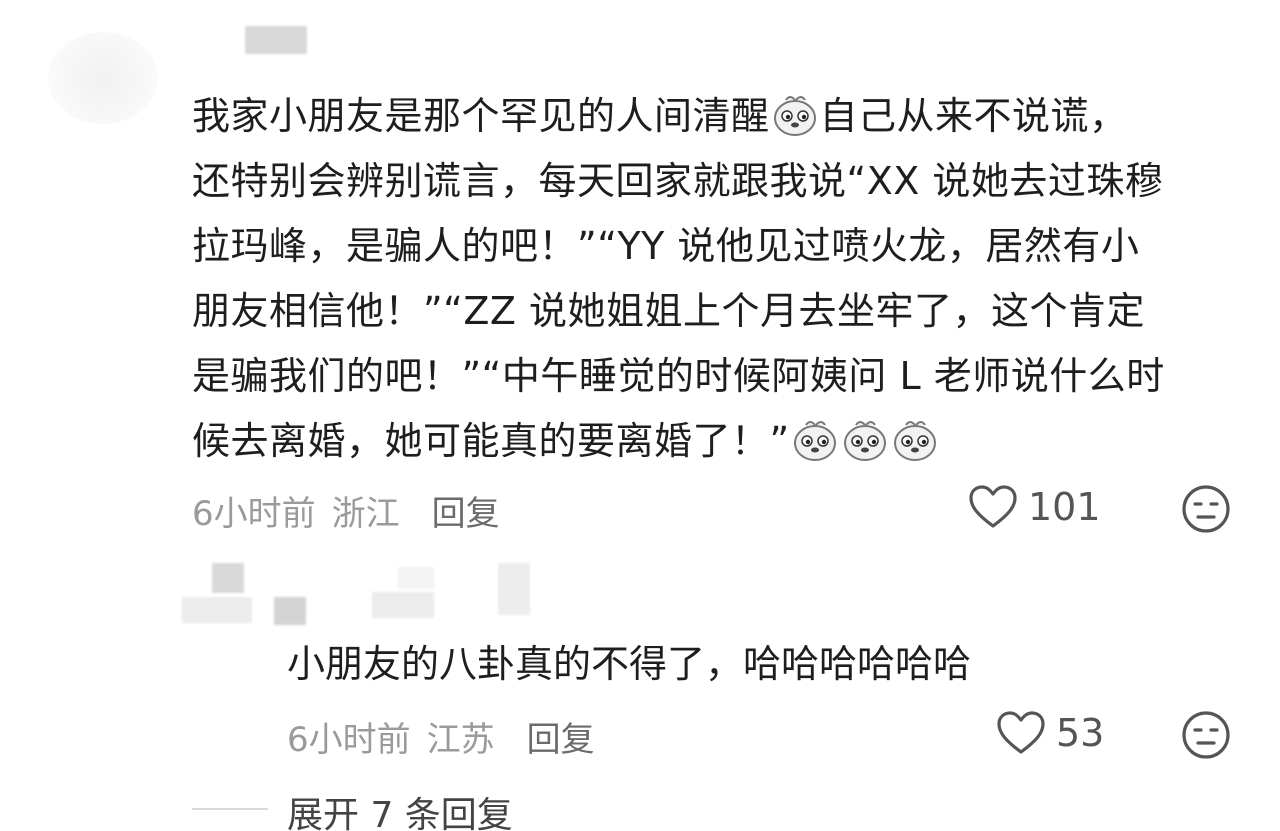  I want to click on comment-line-text: 是骗我们的吧！”“中午睡觉的时候阿姨问 L 老师说什么时, so click(678, 376).